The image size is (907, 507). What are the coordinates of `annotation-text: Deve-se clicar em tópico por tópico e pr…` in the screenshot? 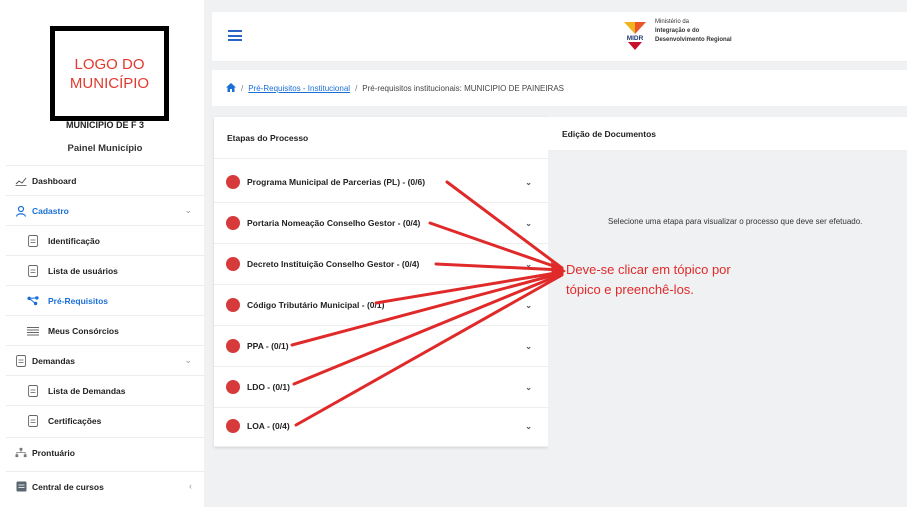 It's located at (648, 280).